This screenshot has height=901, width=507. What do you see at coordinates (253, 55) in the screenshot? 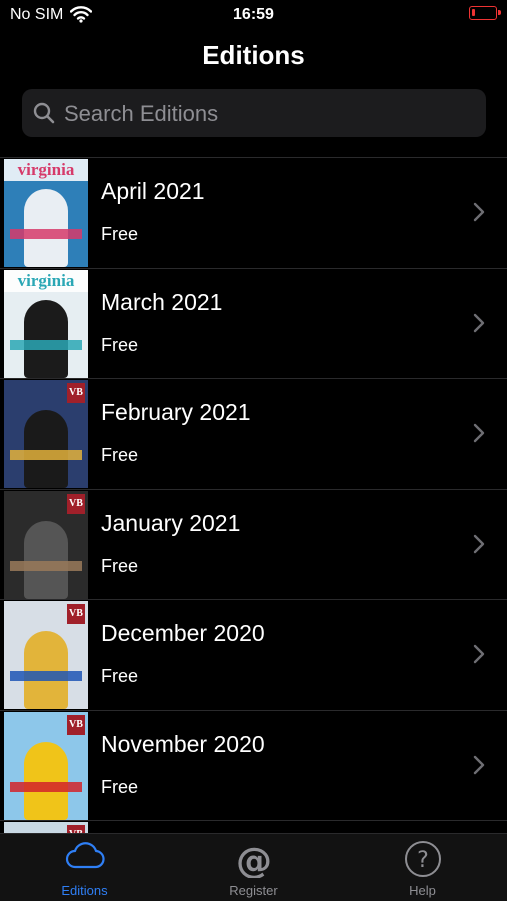
I see `page-title: Editions` at bounding box center [253, 55].